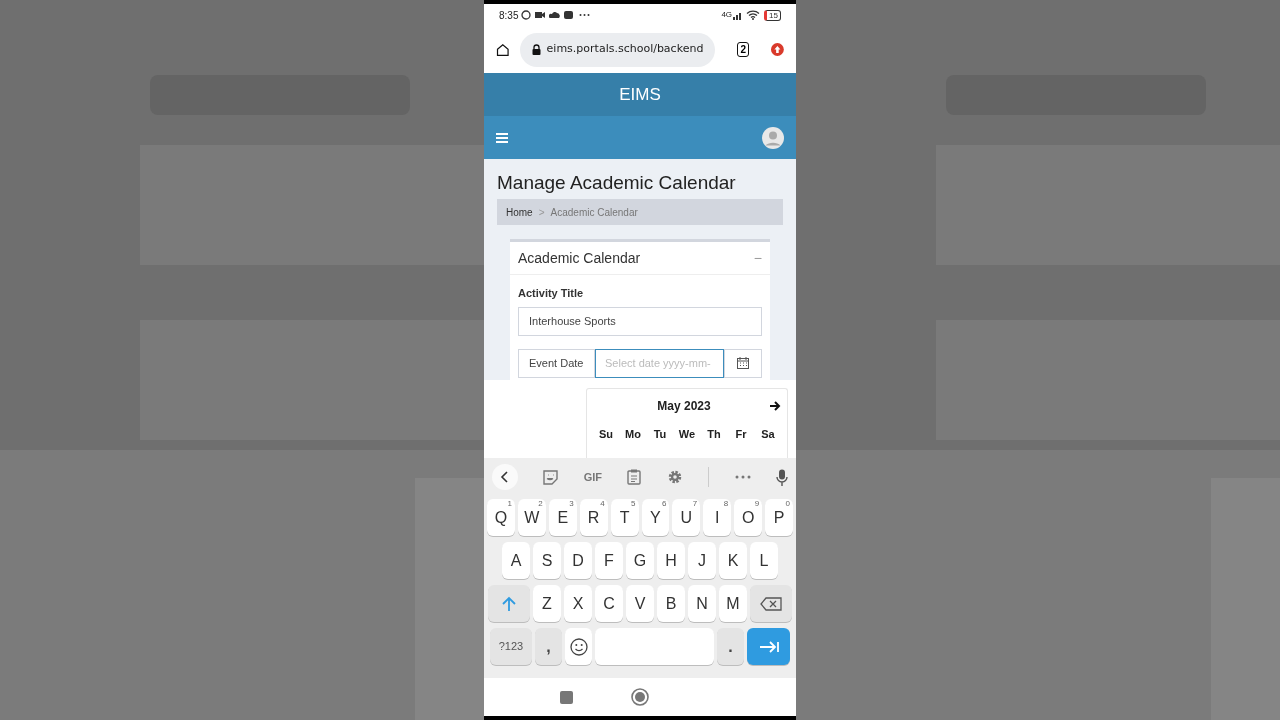  What do you see at coordinates (659, 363) in the screenshot?
I see `event-date-field: Select date yyyy-mm-` at bounding box center [659, 363].